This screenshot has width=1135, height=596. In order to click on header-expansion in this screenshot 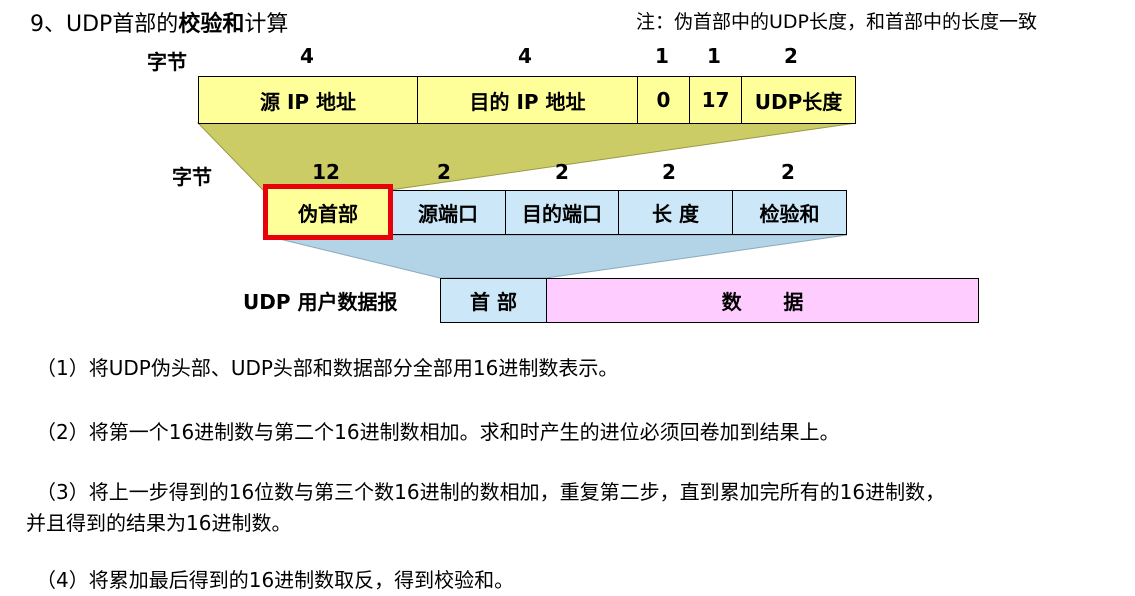, I will do `click(555, 256)`.